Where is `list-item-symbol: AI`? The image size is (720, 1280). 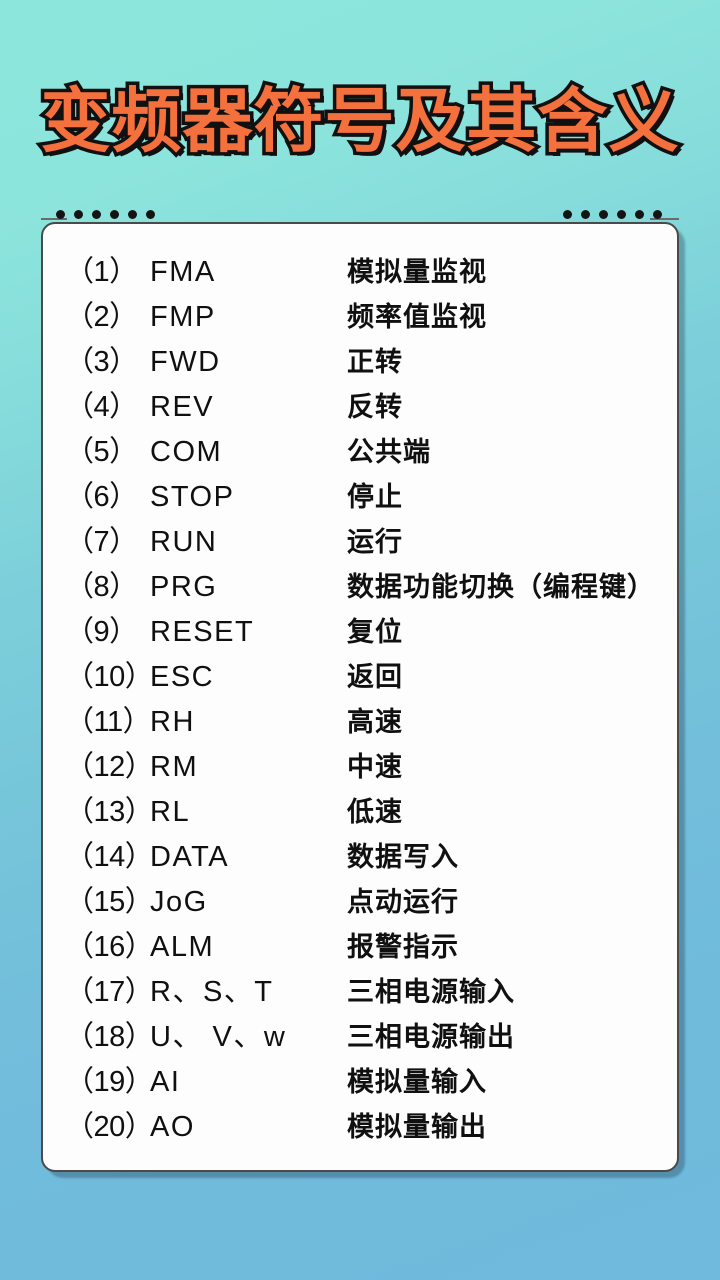 list-item-symbol: AI is located at coordinates (165, 1082).